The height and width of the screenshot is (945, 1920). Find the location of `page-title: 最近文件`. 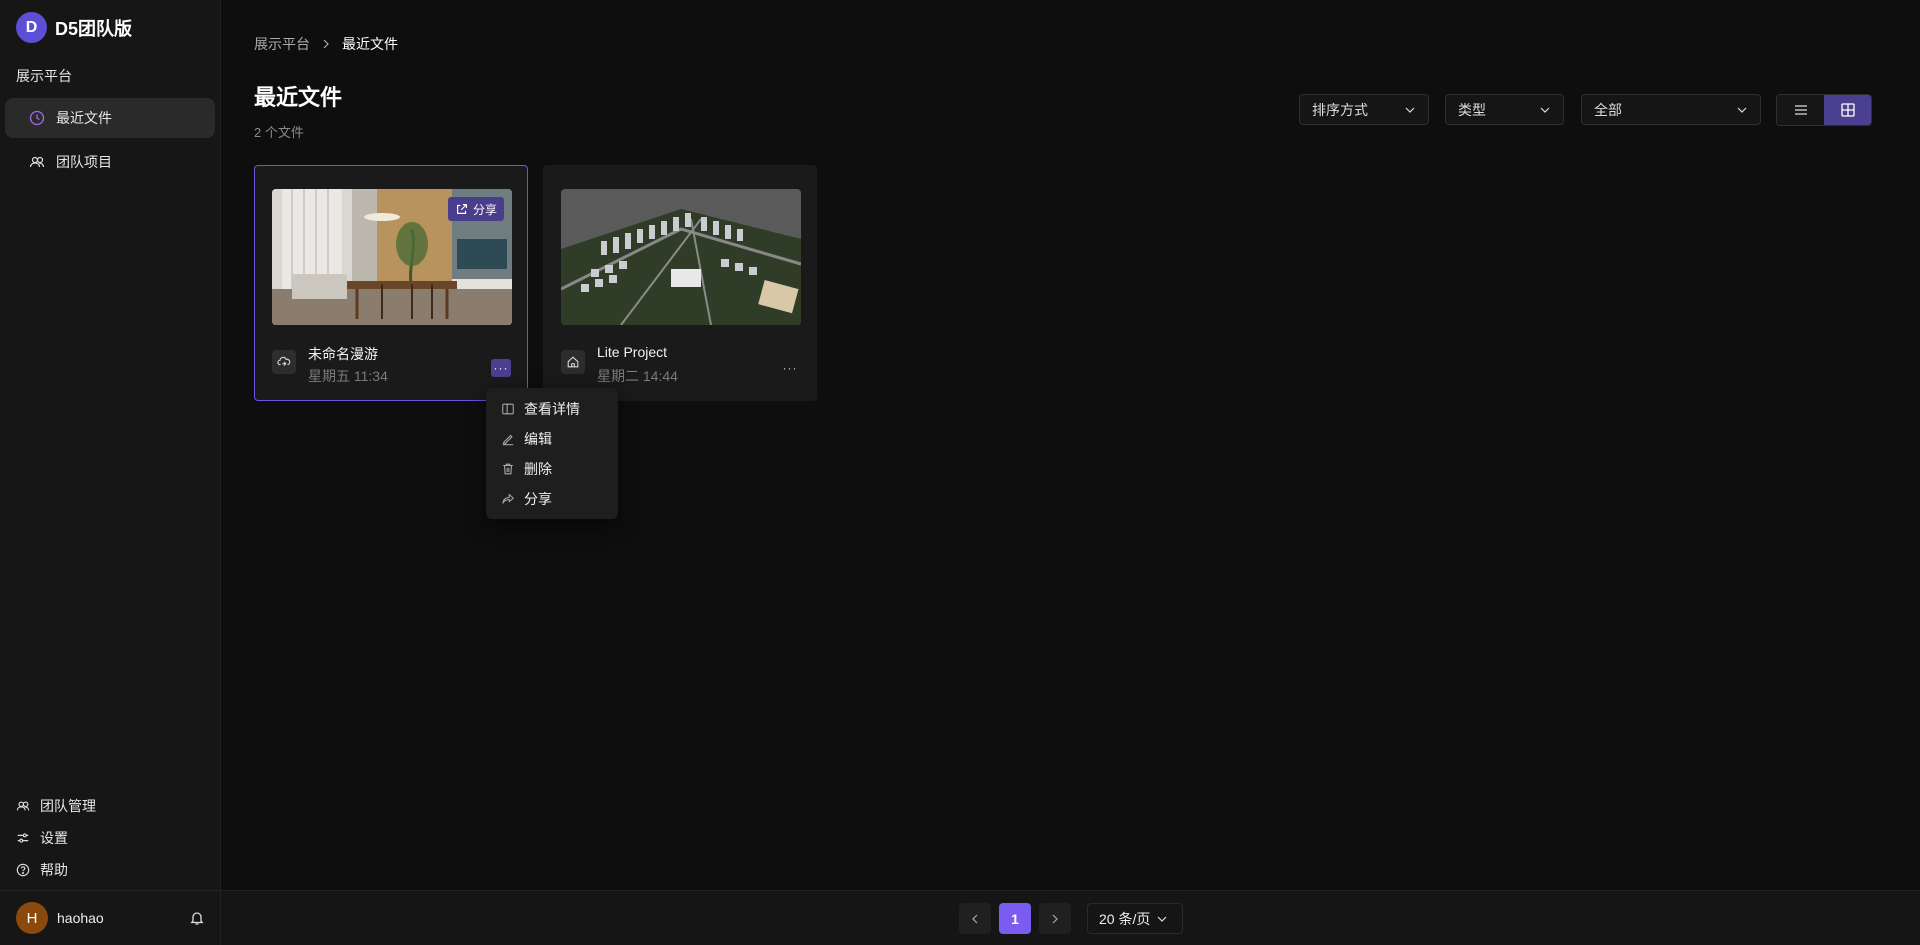

page-title: 最近文件 is located at coordinates (298, 97).